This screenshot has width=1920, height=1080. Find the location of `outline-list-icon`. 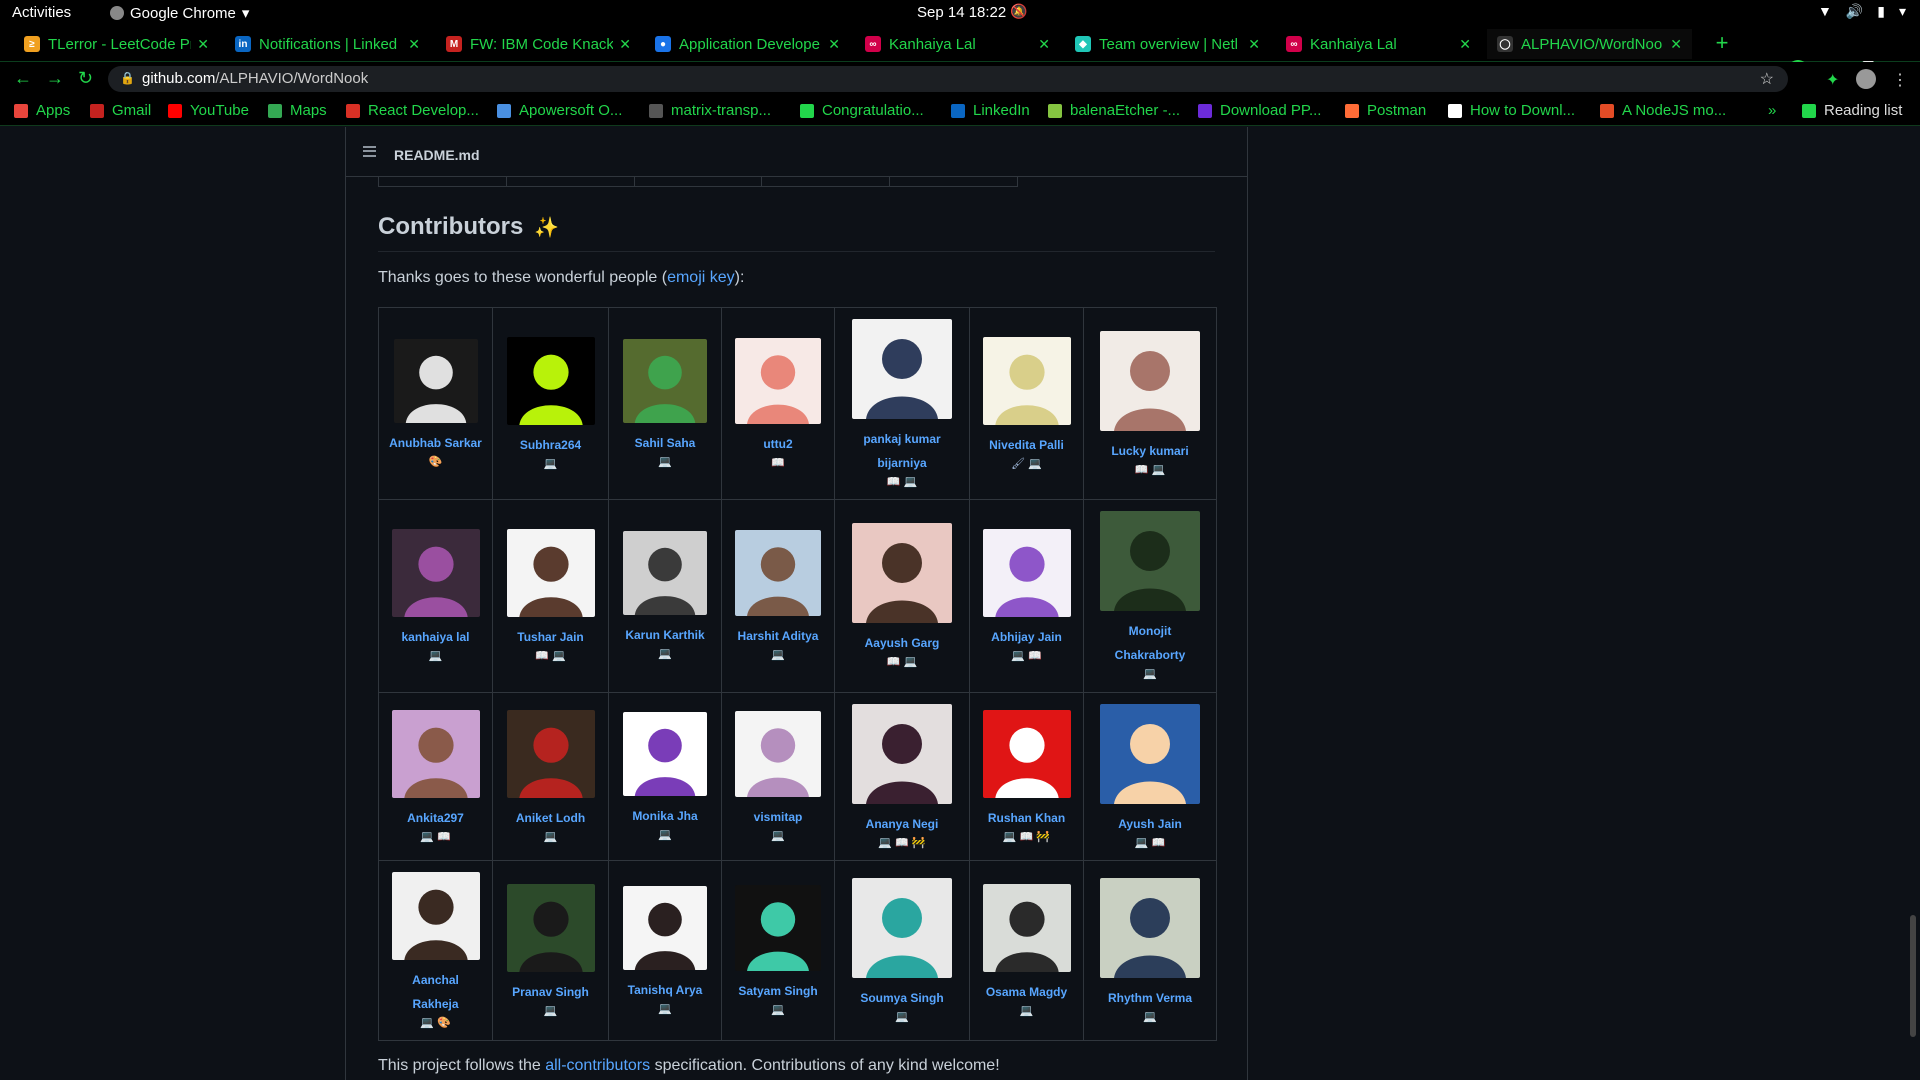

outline-list-icon is located at coordinates (369, 151).